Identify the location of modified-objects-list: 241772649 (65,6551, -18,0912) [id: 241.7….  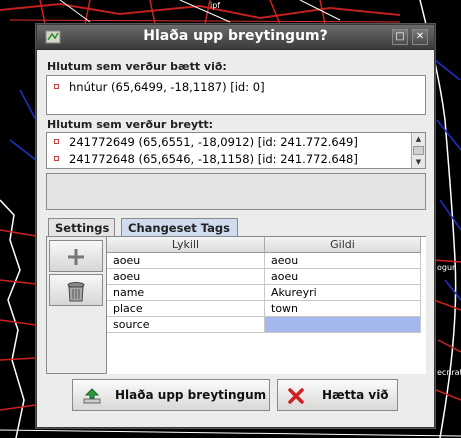
(236, 150).